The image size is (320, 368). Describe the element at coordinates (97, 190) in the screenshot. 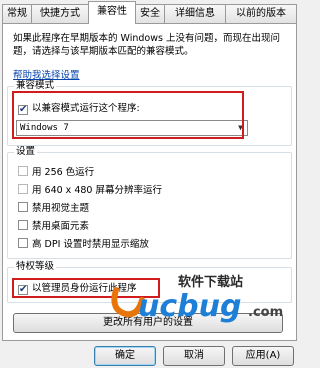

I see `option-label: 用 640 x 480 屏幕分辨率运行` at that location.